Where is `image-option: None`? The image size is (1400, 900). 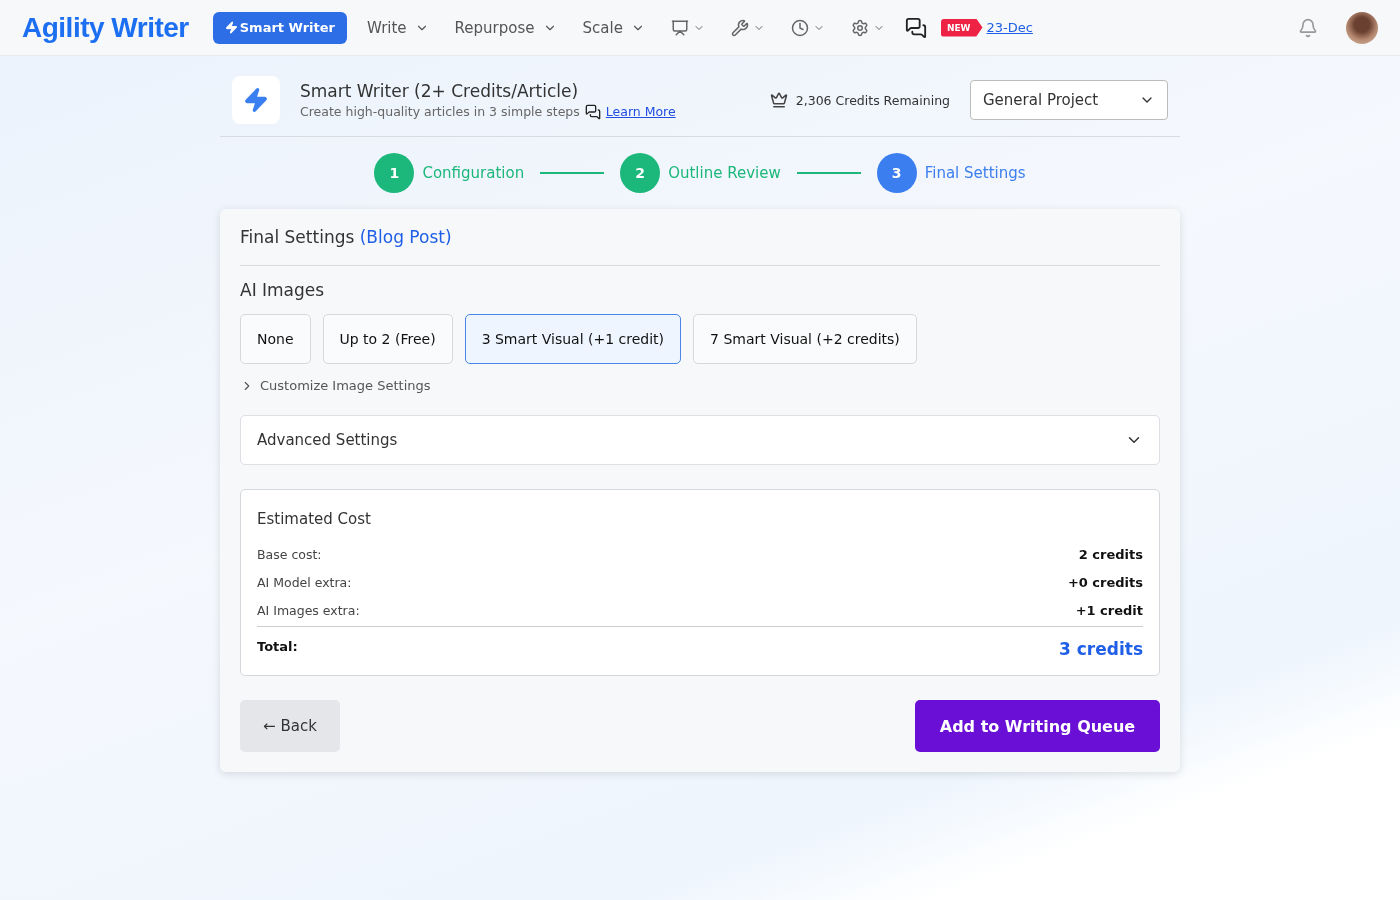 image-option: None is located at coordinates (275, 339).